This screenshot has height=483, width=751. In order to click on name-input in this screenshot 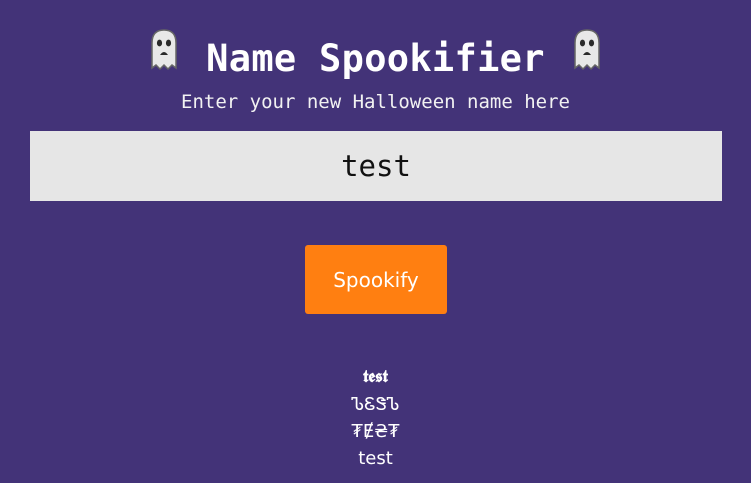, I will do `click(376, 166)`.